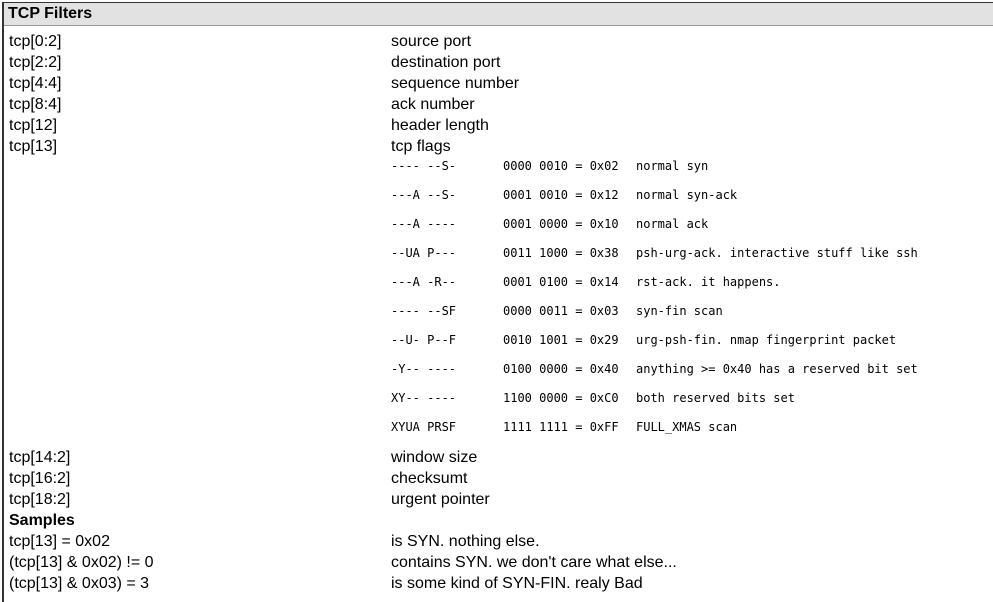 The height and width of the screenshot is (602, 993). I want to click on flag-binary: 1111 1111 = 0xFF, so click(561, 427).